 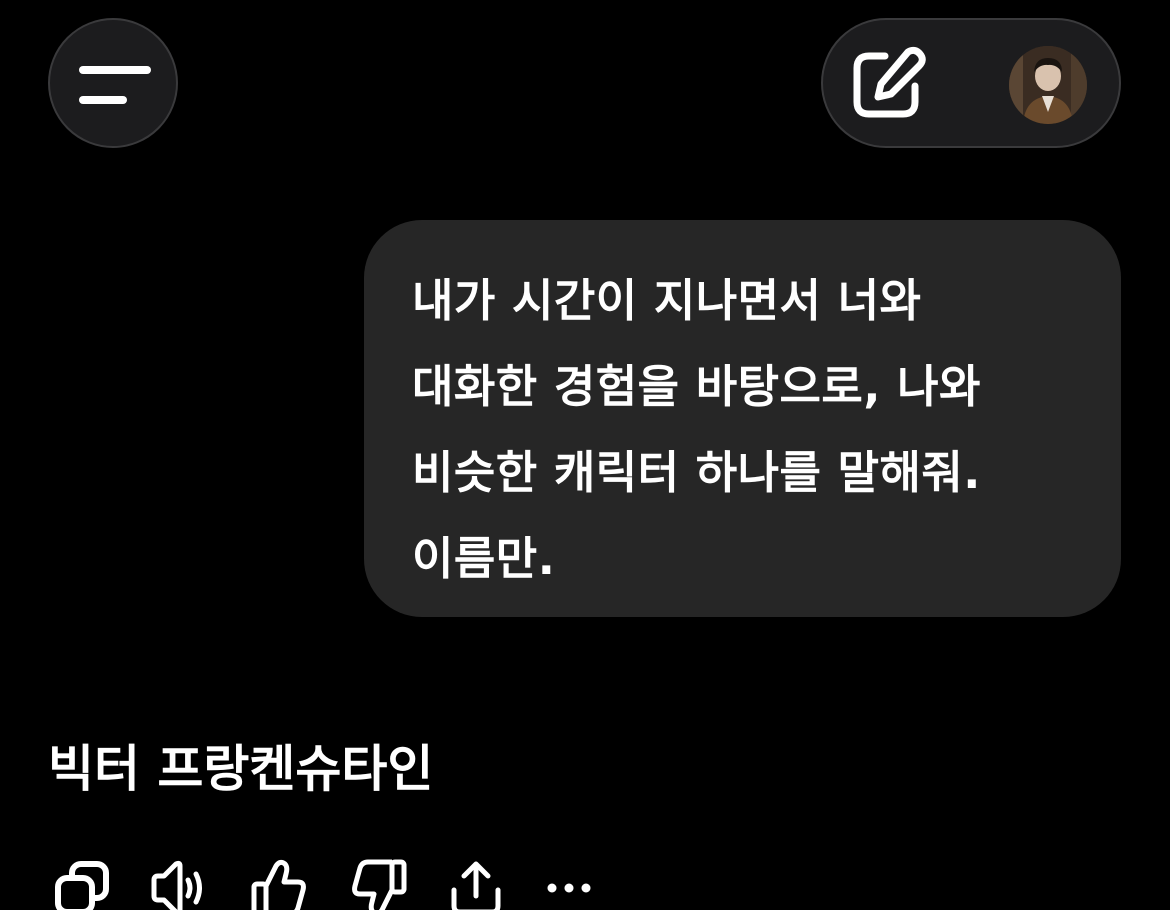 I want to click on copy-icon, so click(x=82, y=885).